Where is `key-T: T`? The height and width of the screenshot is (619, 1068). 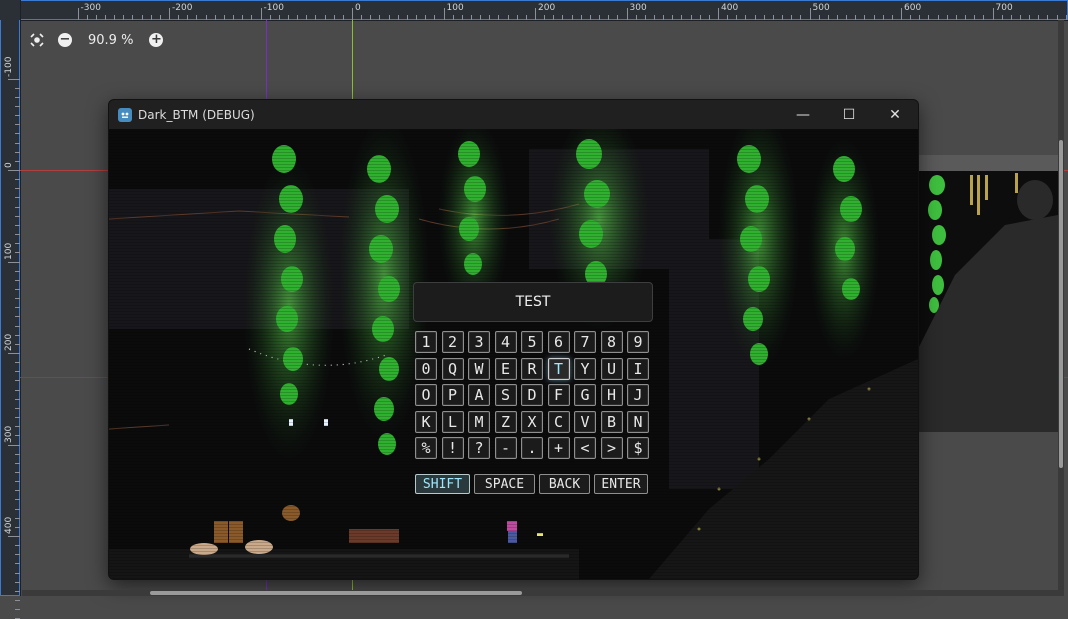
key-T: T is located at coordinates (558, 368).